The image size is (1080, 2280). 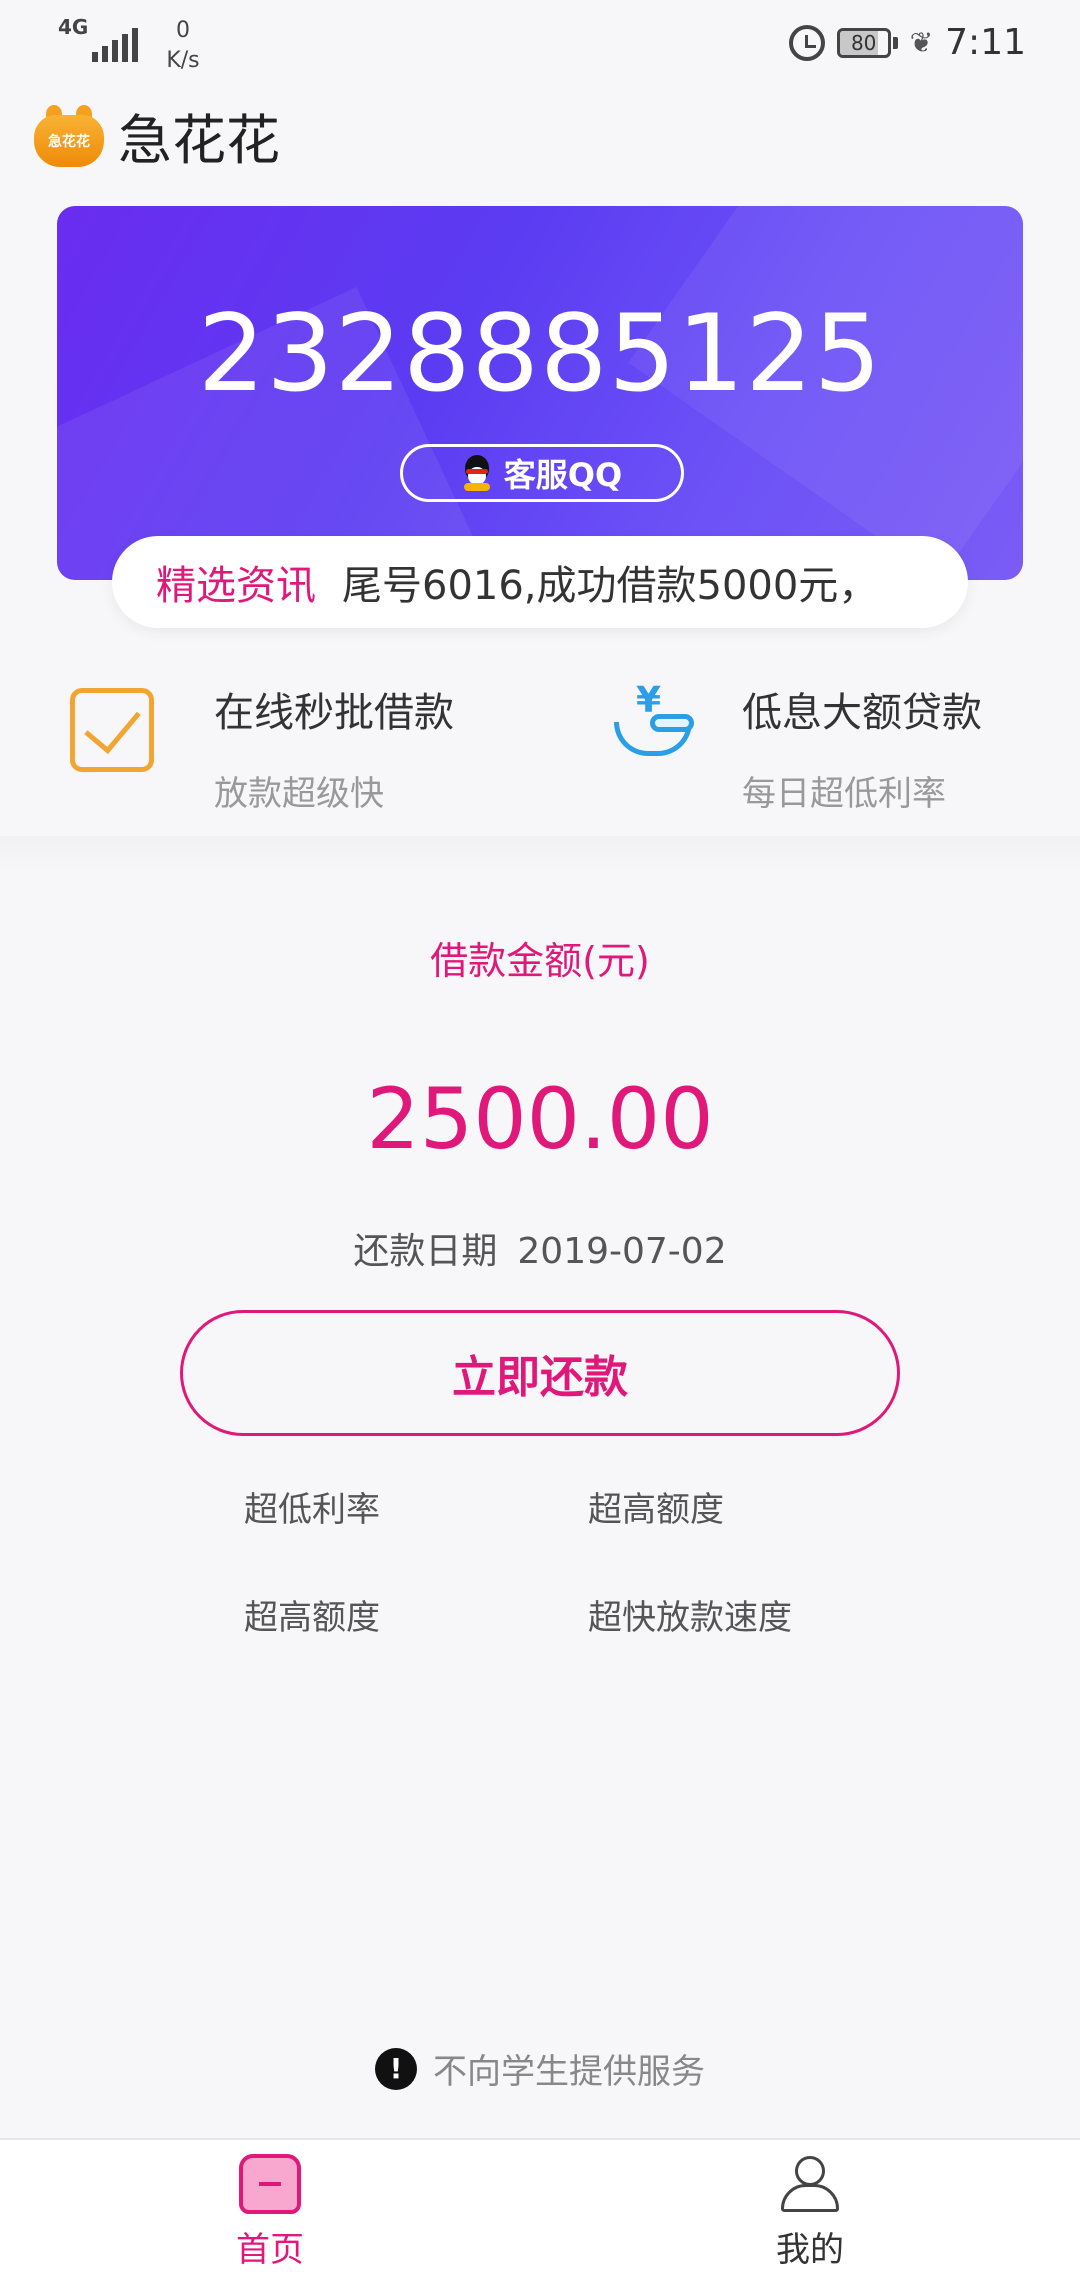 What do you see at coordinates (425, 1251) in the screenshot?
I see `repay-date-label: 还款日期` at bounding box center [425, 1251].